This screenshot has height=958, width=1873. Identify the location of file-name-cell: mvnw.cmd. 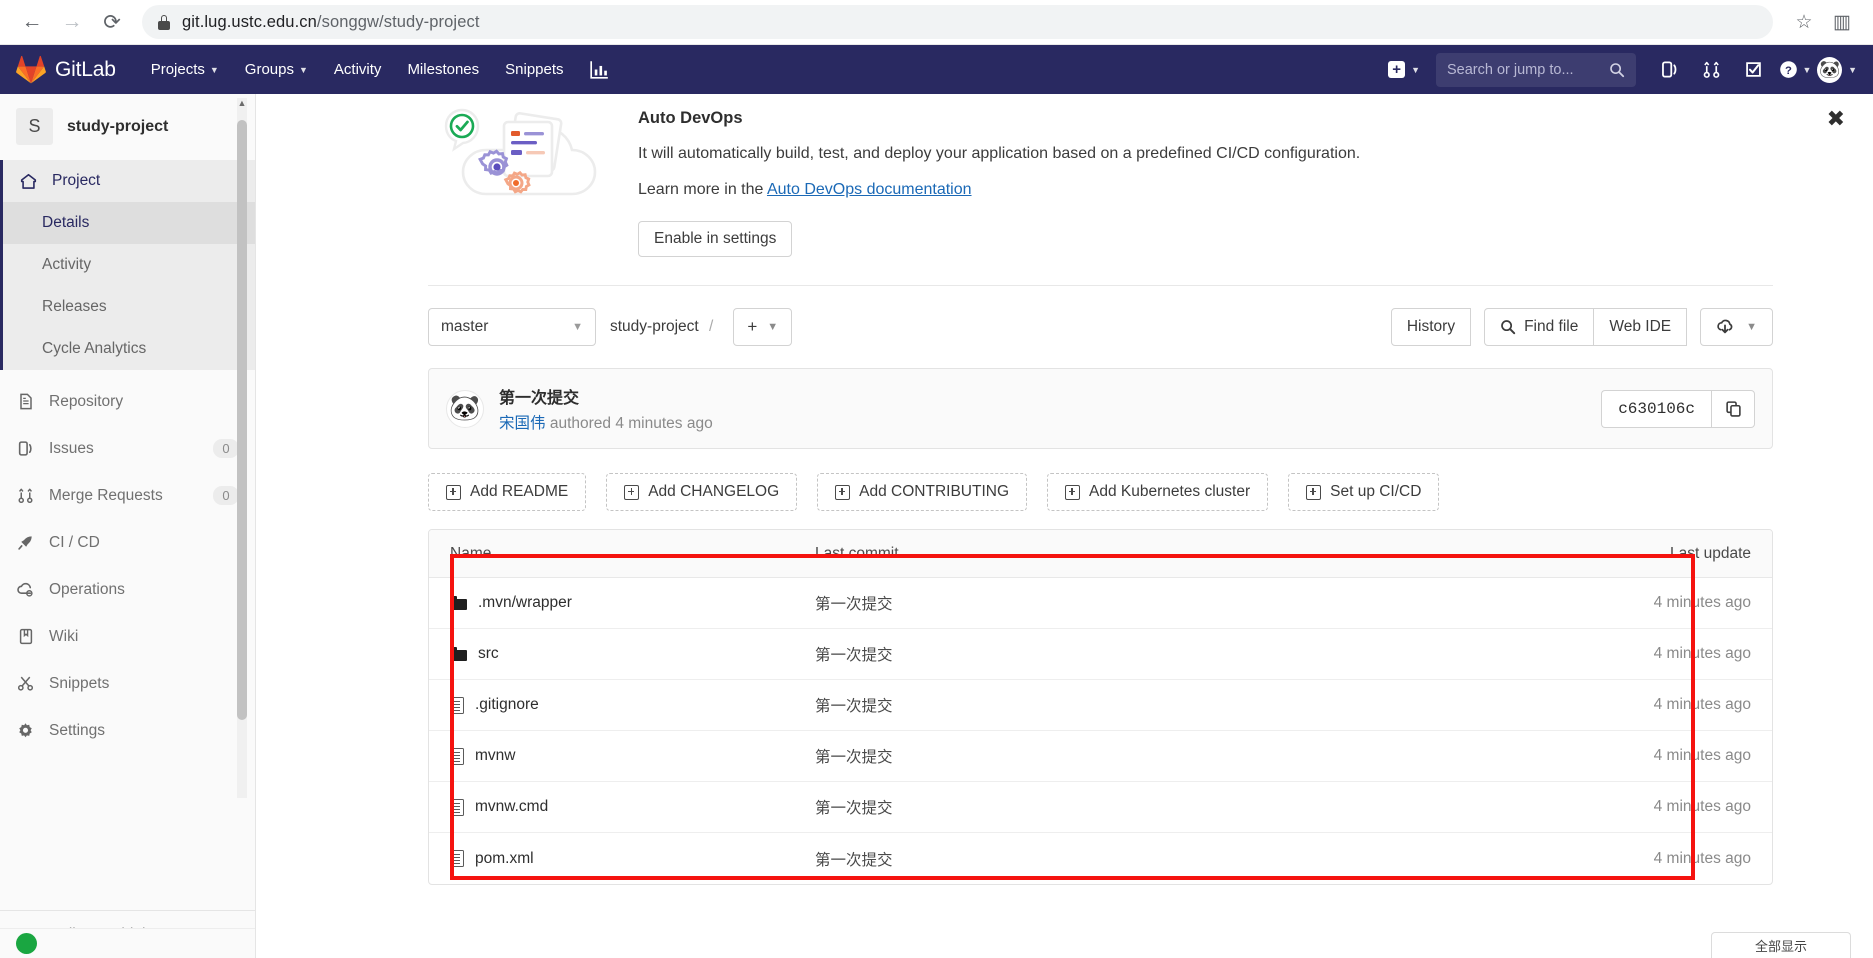
(632, 807).